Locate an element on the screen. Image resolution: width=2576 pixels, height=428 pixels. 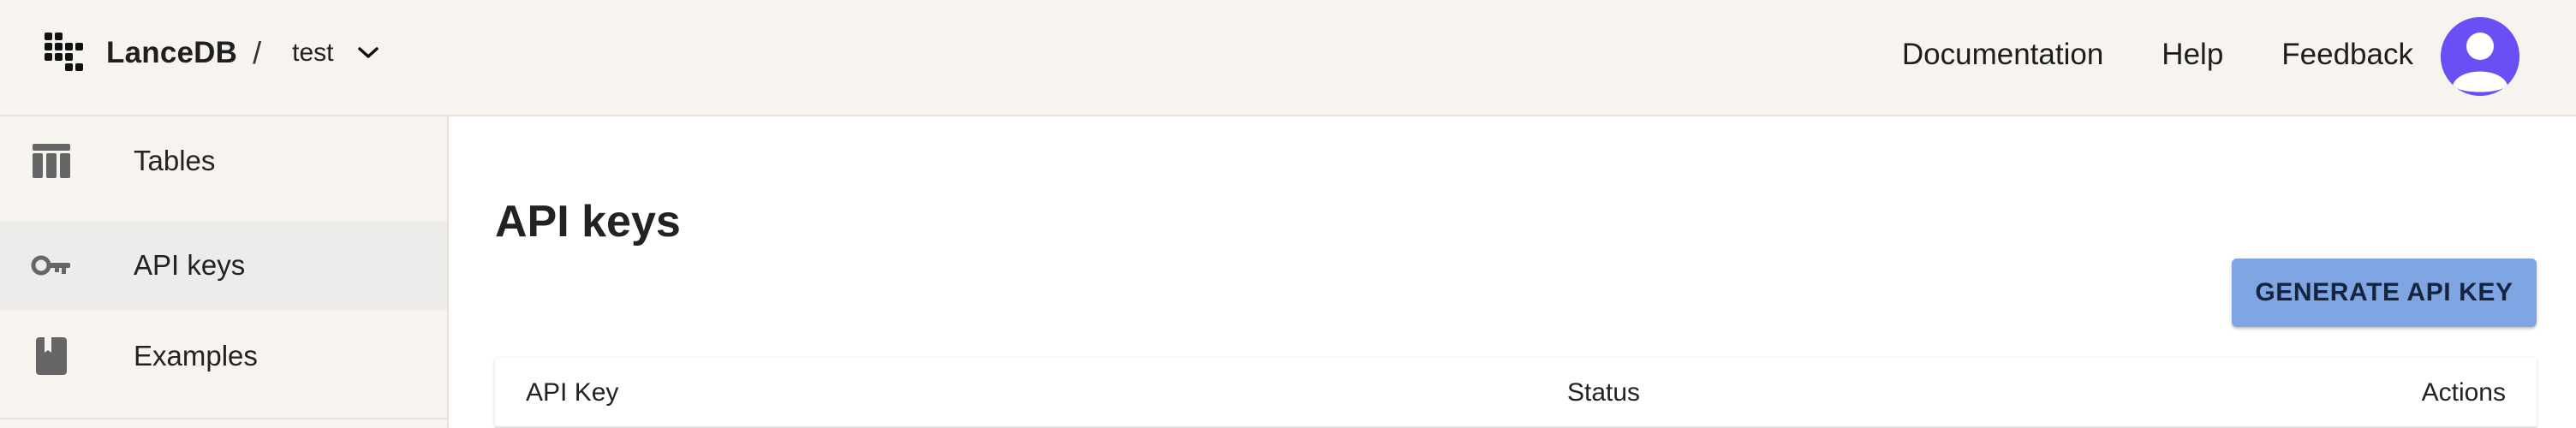
user-icon is located at coordinates (2480, 56).